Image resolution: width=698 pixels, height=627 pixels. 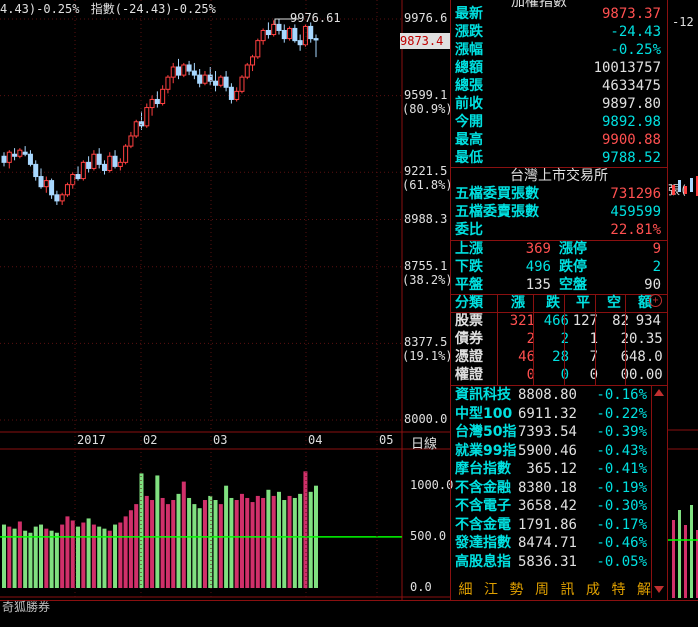 I want to click on sector-row: 不含金融 8380.18 -0.19%, so click(x=551, y=488).